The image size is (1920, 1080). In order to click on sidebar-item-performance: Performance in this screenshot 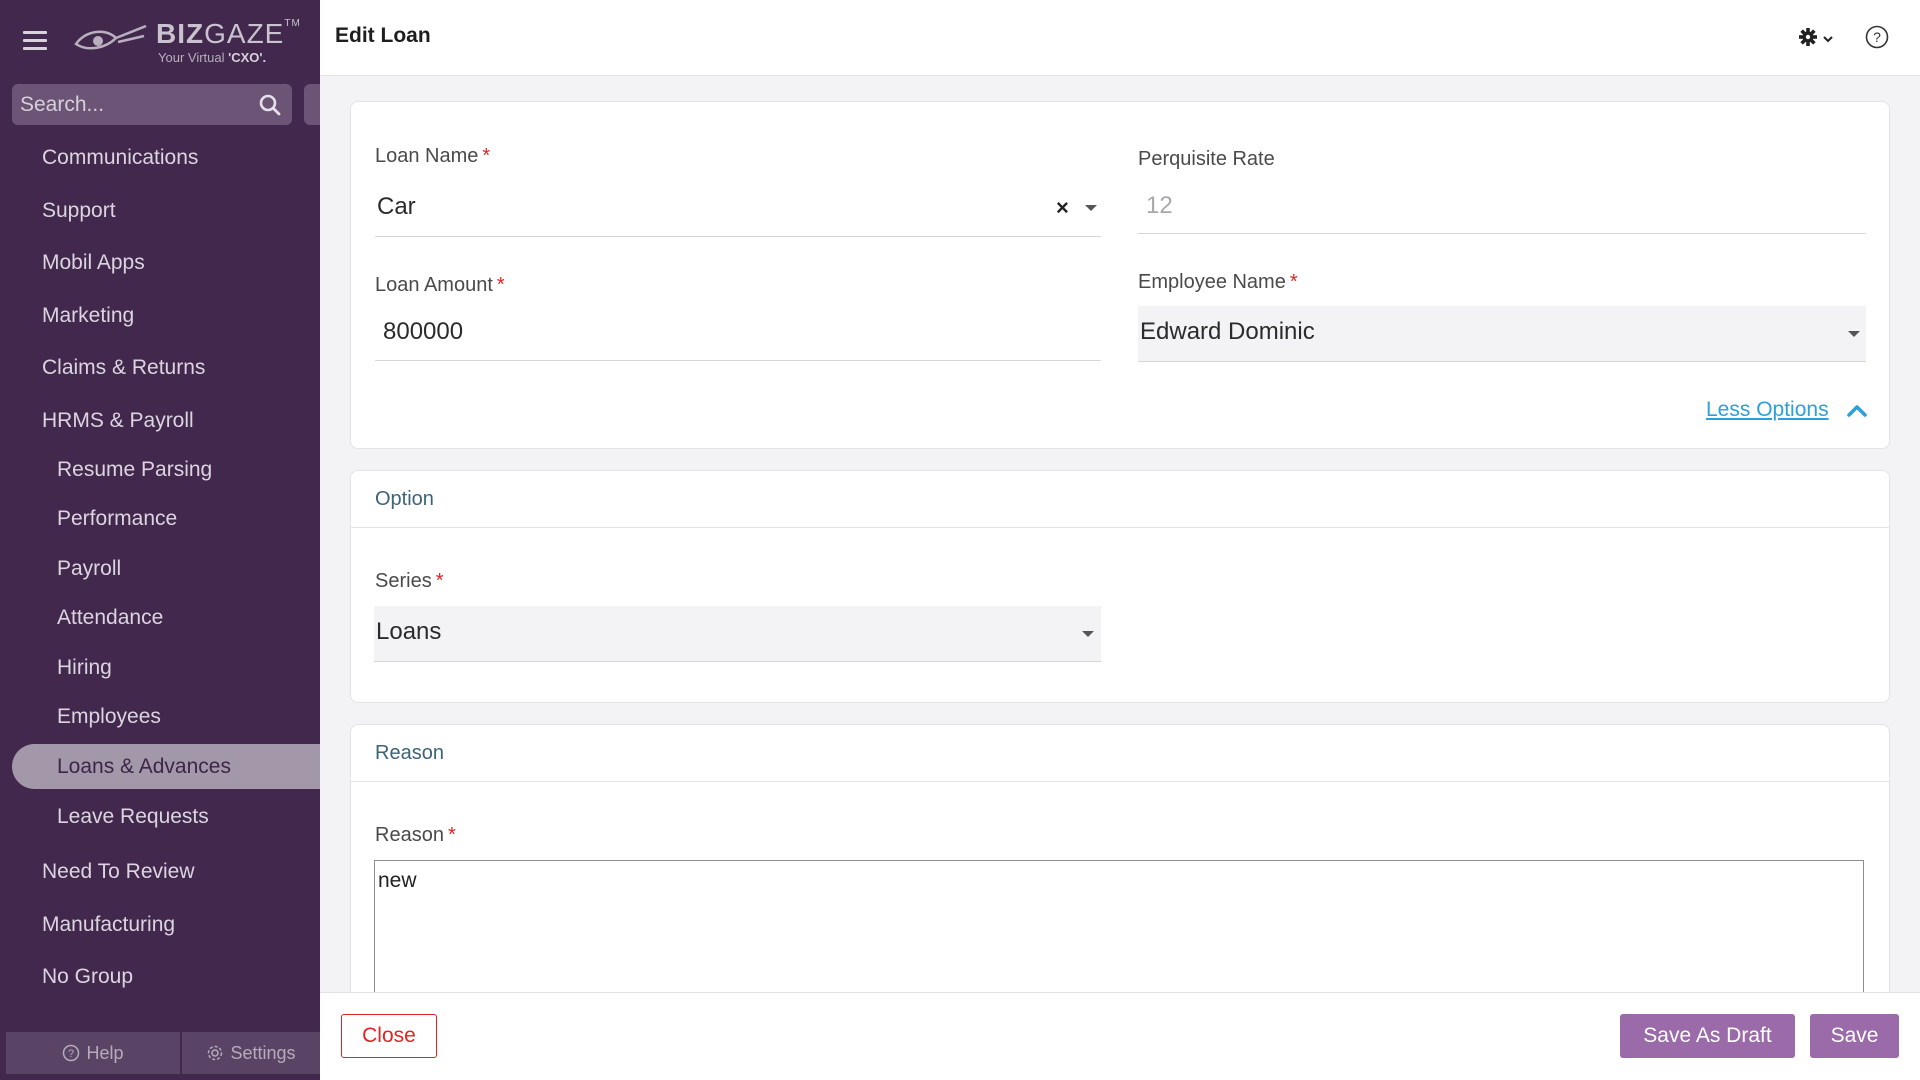, I will do `click(117, 519)`.